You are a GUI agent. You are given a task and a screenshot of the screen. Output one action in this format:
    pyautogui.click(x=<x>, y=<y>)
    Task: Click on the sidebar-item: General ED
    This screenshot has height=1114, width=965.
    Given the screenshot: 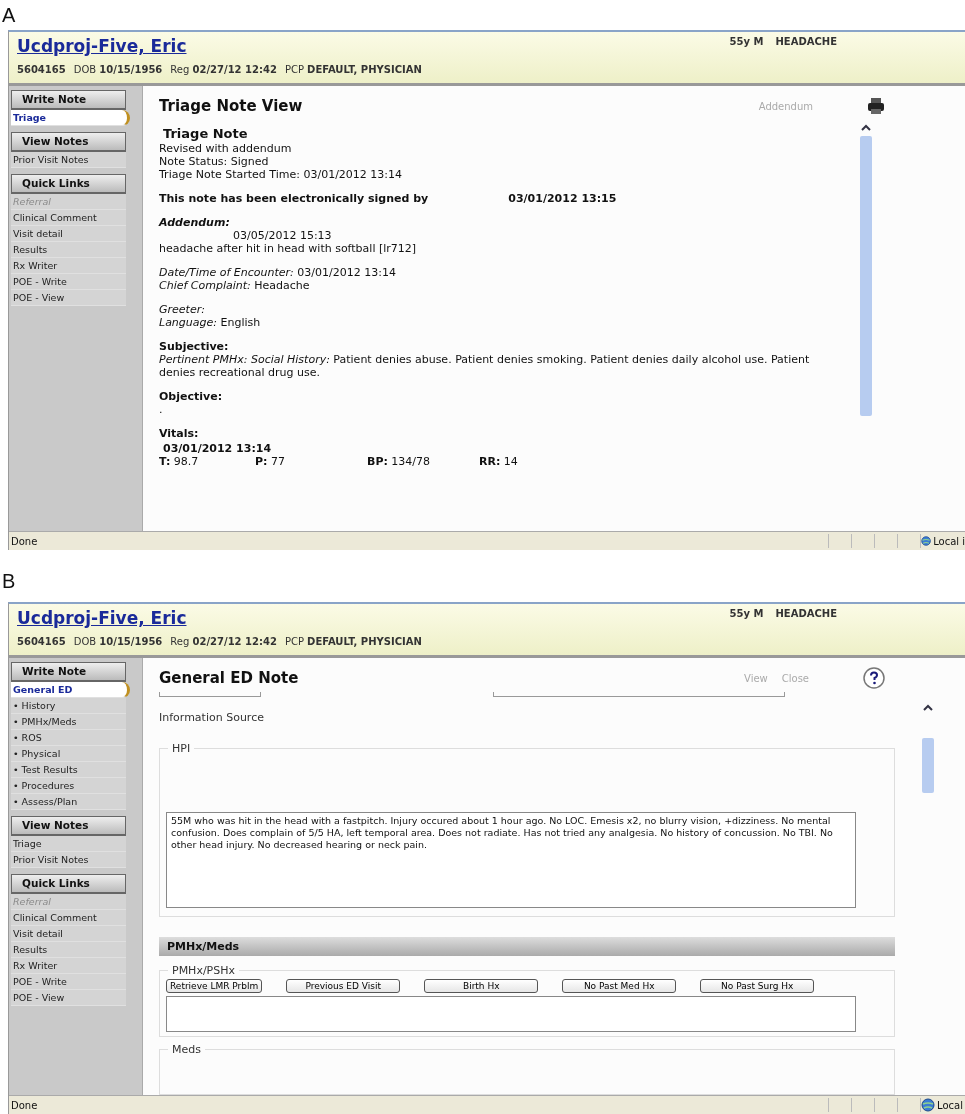 What is the action you would take?
    pyautogui.click(x=70, y=690)
    